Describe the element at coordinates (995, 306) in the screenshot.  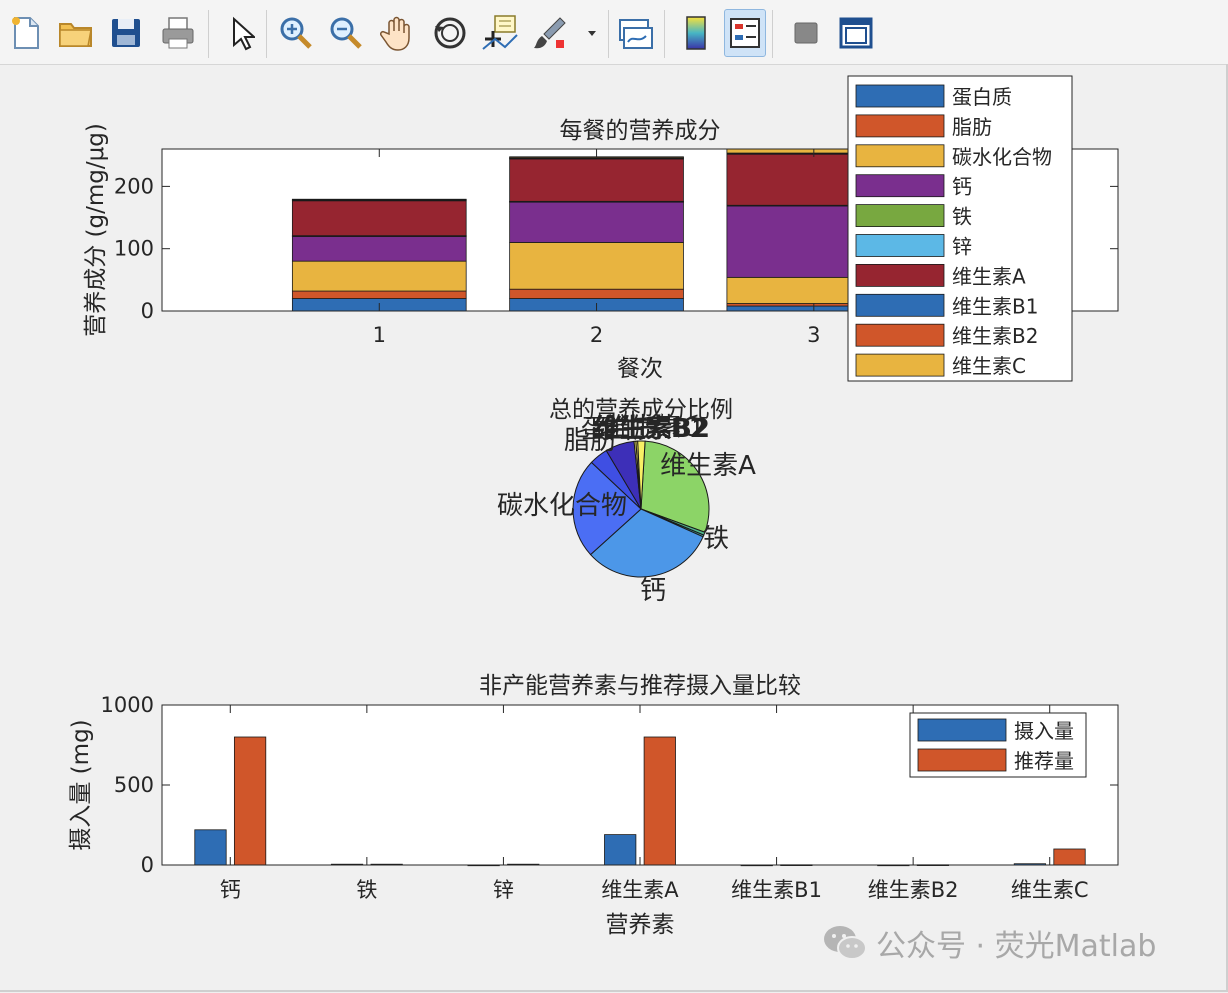
I see `legend-label: 维生素B1` at that location.